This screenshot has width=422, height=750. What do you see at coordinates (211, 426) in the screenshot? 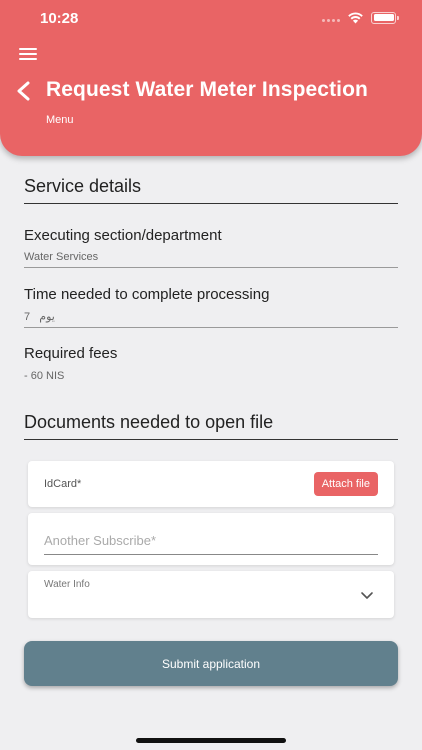
I see `documents-heading: Documents needed to open file` at bounding box center [211, 426].